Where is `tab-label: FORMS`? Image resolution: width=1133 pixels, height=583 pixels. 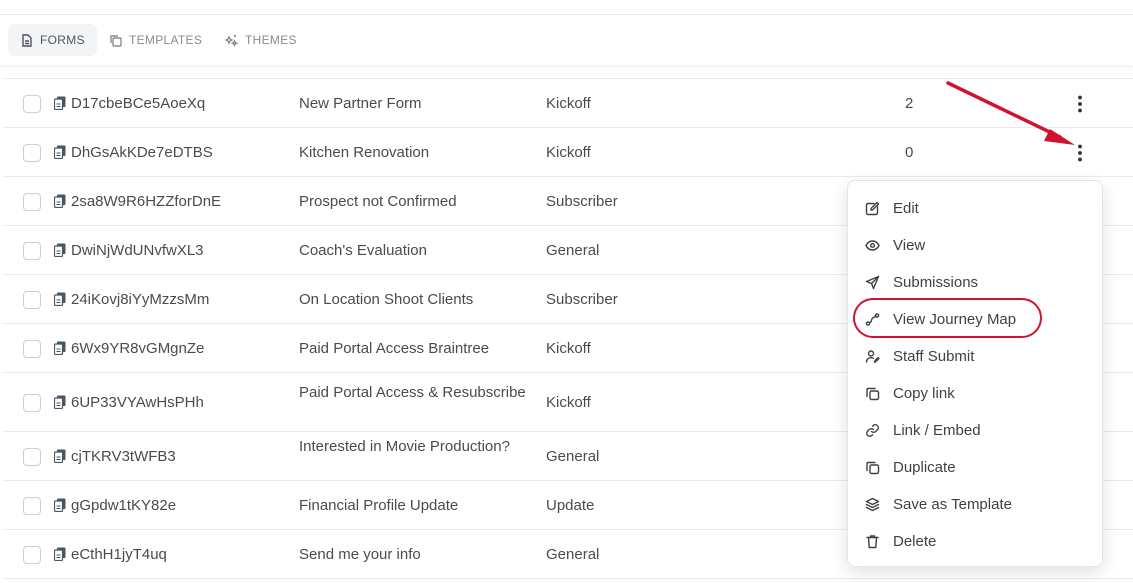
tab-label: FORMS is located at coordinates (62, 40).